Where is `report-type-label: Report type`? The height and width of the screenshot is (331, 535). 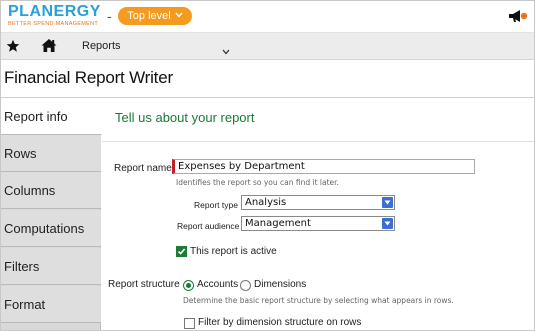 report-type-label: Report type is located at coordinates (216, 205).